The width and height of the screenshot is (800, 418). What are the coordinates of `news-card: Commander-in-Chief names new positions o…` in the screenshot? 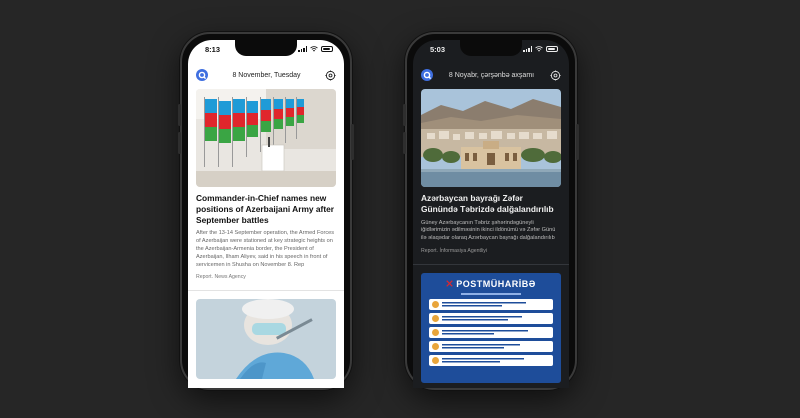 It's located at (266, 184).